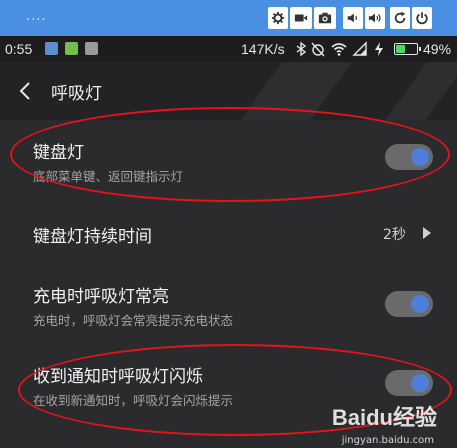 Image resolution: width=457 pixels, height=448 pixels. Describe the element at coordinates (263, 49) in the screenshot. I see `network-speed: 147K/s` at that location.